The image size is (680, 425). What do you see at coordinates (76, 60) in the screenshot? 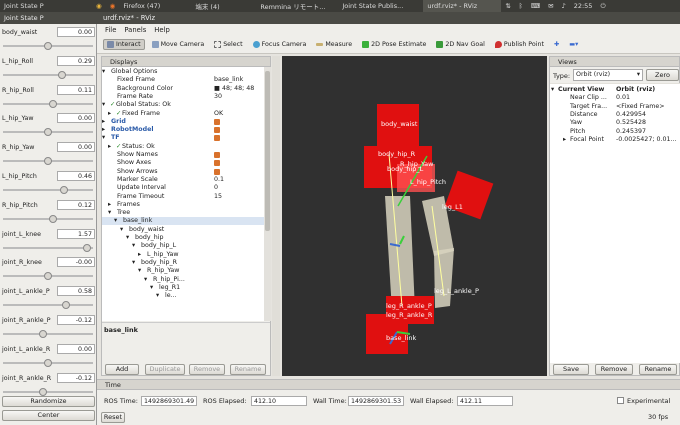
I see `joint-value-field: 0.29` at bounding box center [76, 60].